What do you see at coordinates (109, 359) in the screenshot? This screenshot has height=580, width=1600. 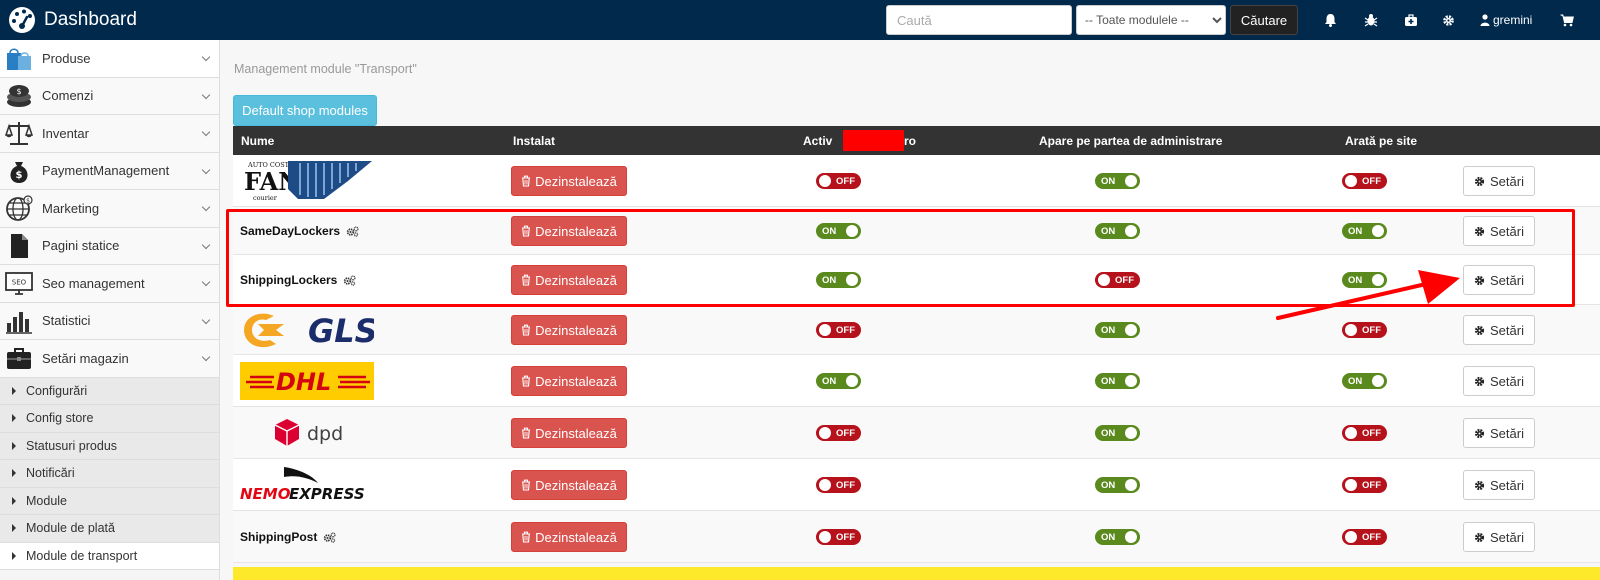 I see `sidebar-item-setari-magazin: Setări magazin` at bounding box center [109, 359].